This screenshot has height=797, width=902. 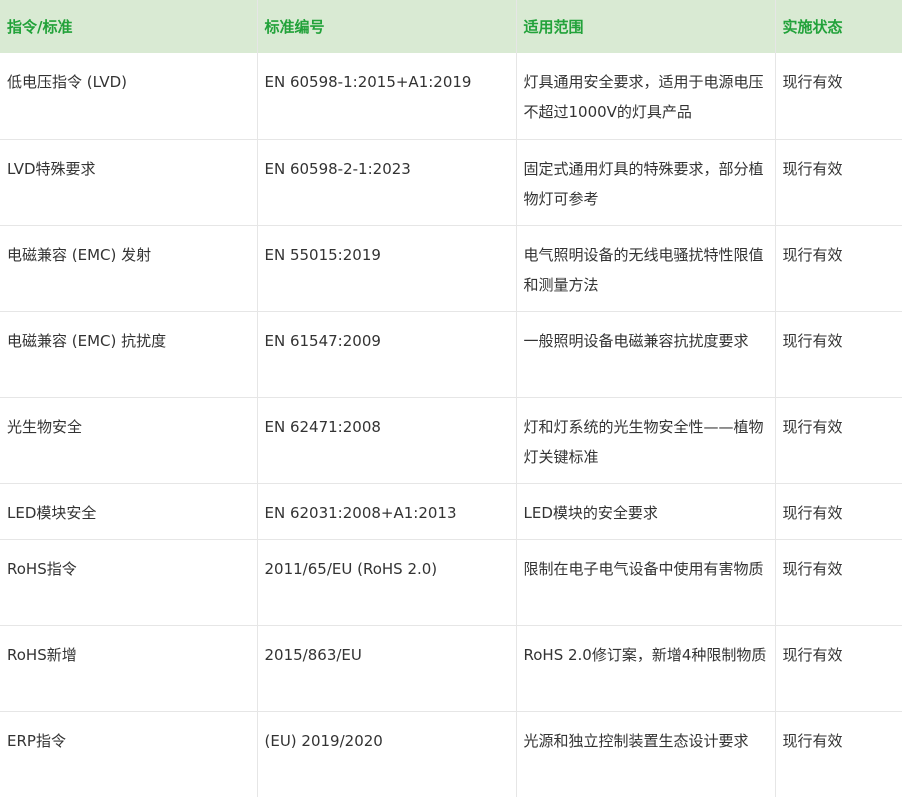 What do you see at coordinates (129, 182) in the screenshot?
I see `cell-directive: LVD特殊要求` at bounding box center [129, 182].